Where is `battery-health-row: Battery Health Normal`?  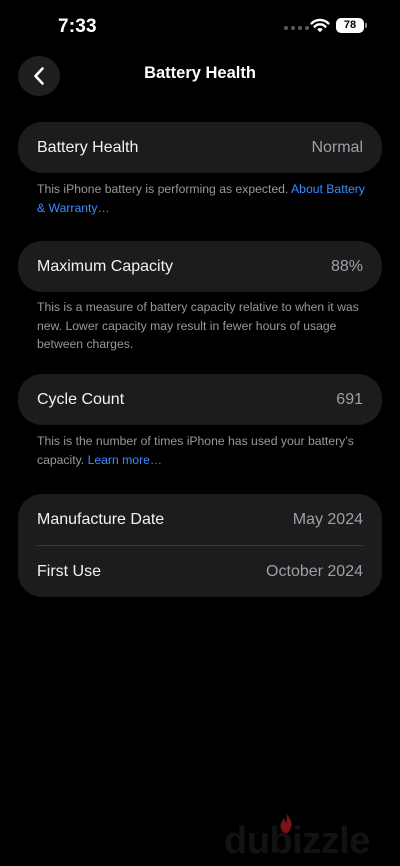 battery-health-row: Battery Health Normal is located at coordinates (200, 147).